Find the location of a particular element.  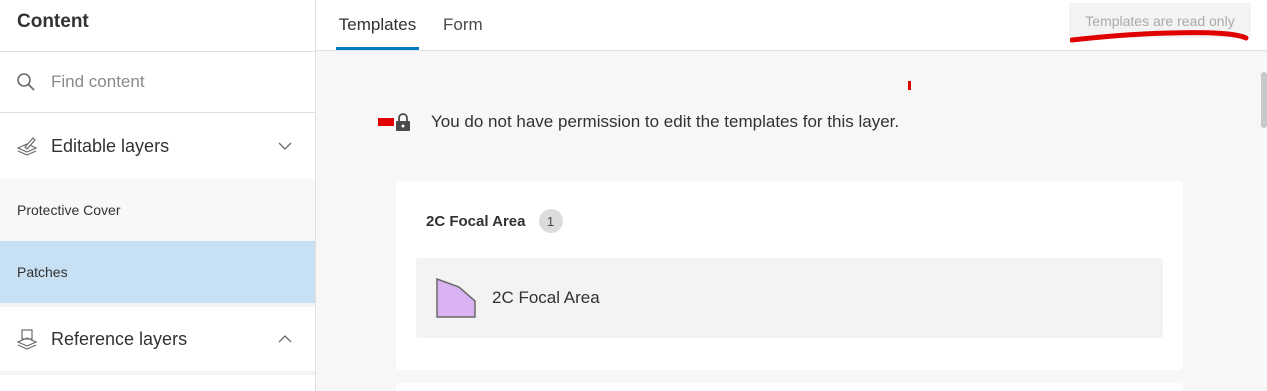

template-item-label: 2C Focal Area is located at coordinates (546, 297).